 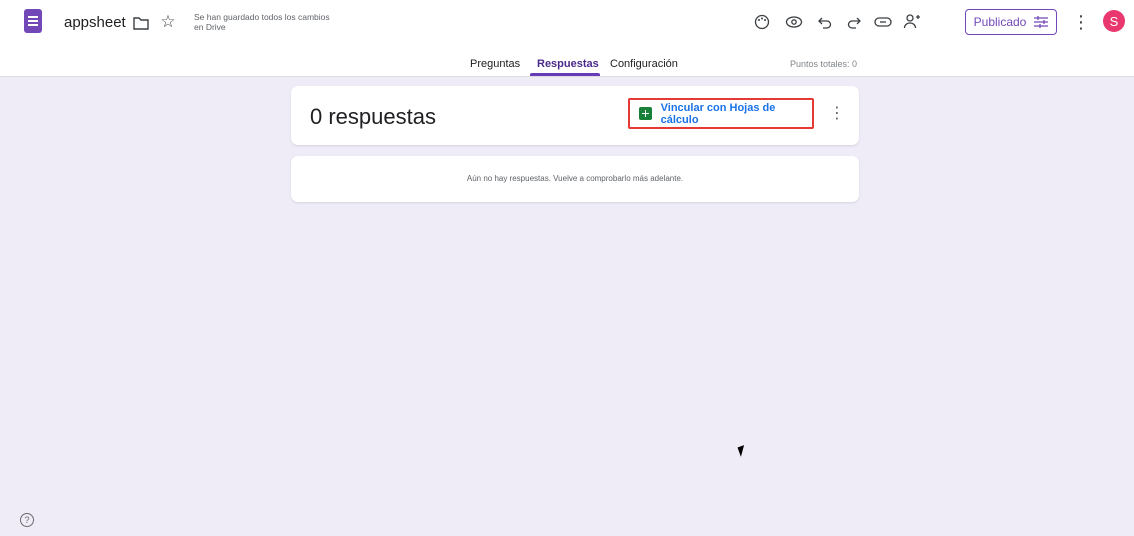 I want to click on link-sheets-label: Vincular con Hojas de cálculo, so click(x=718, y=113).